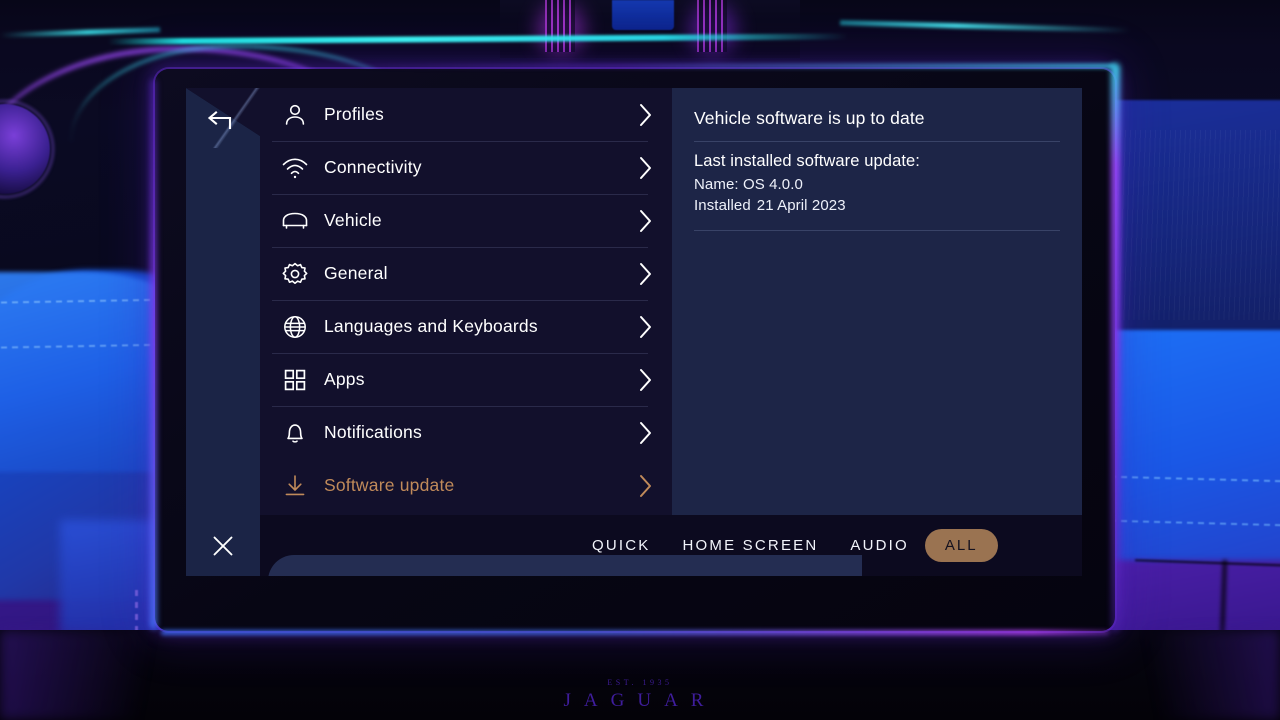 The image size is (1280, 720). What do you see at coordinates (712, 26) in the screenshot?
I see `vent-grill-right` at bounding box center [712, 26].